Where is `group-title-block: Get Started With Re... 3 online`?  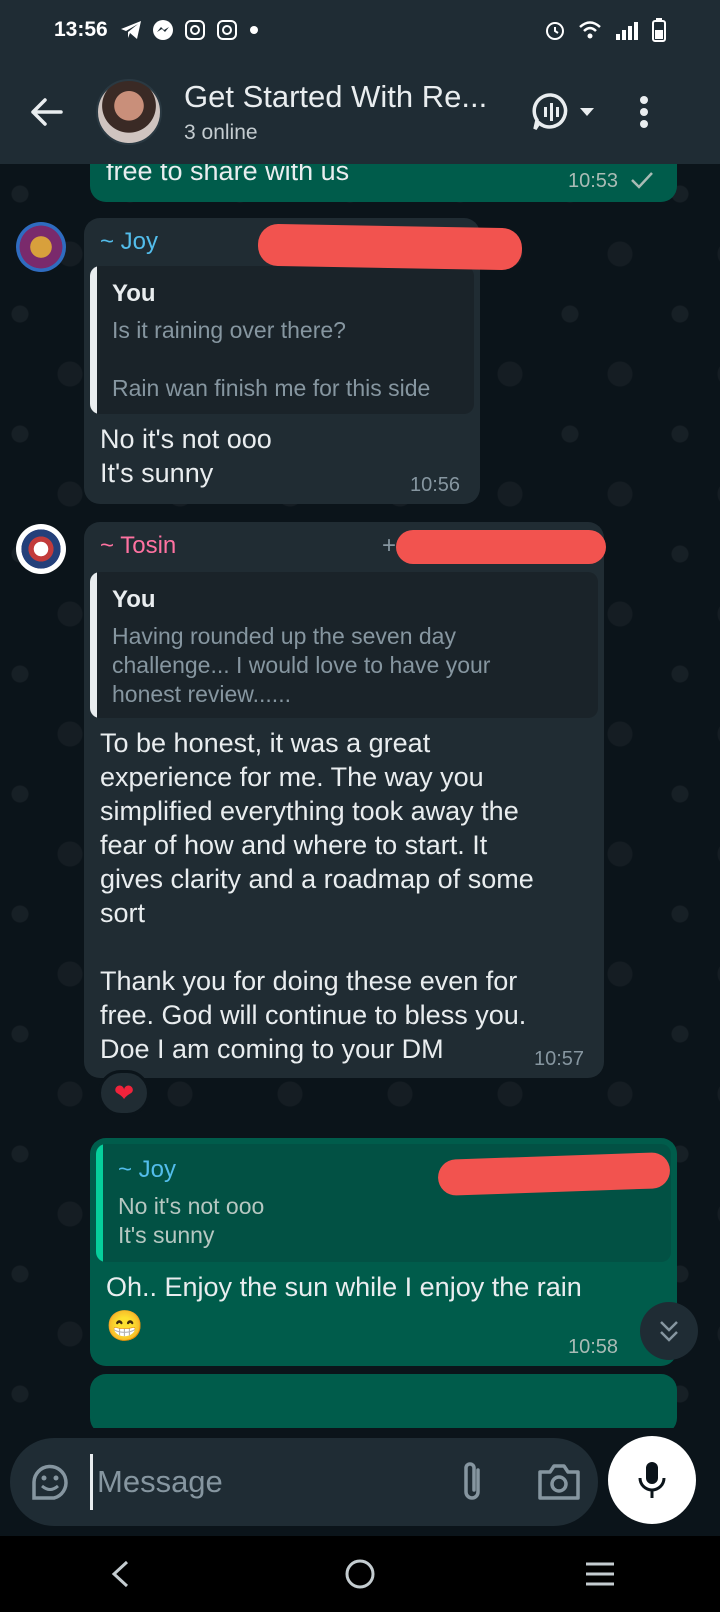 group-title-block: Get Started With Re... 3 online is located at coordinates (344, 112).